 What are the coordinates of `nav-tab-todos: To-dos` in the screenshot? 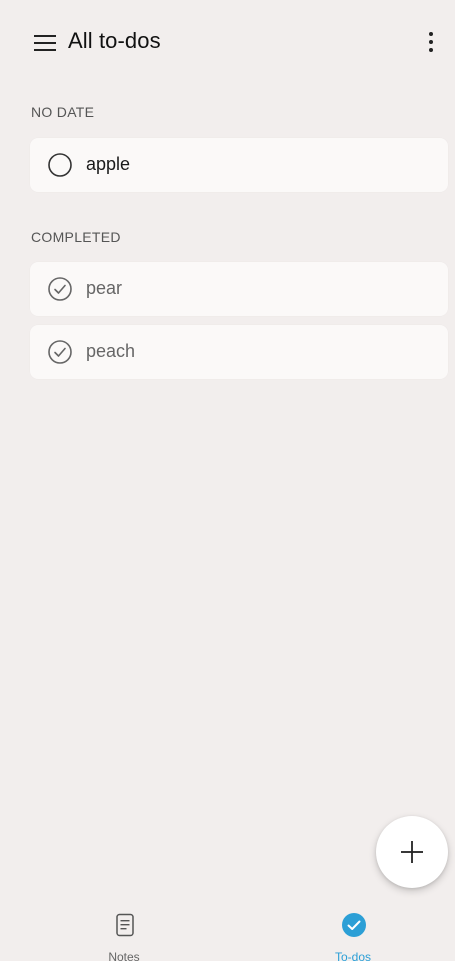 It's located at (353, 936).